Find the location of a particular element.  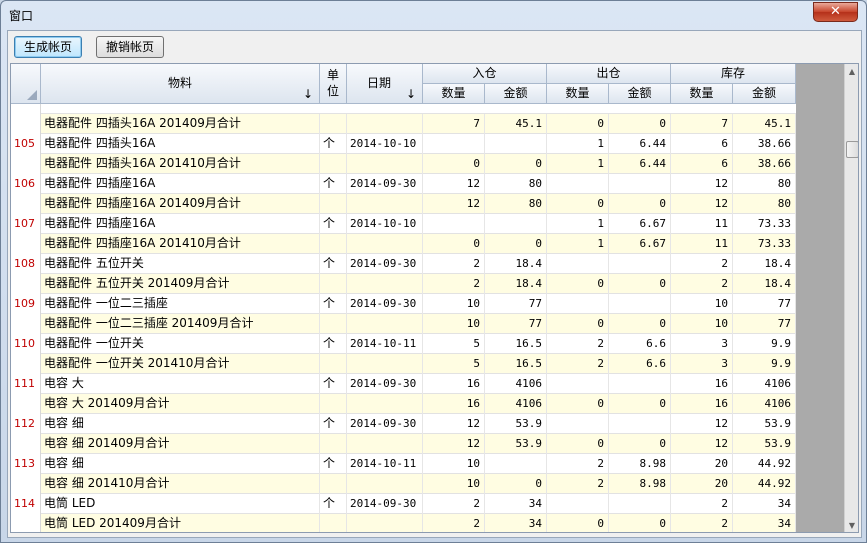

cell-in-qty: 16 is located at coordinates (454, 384).